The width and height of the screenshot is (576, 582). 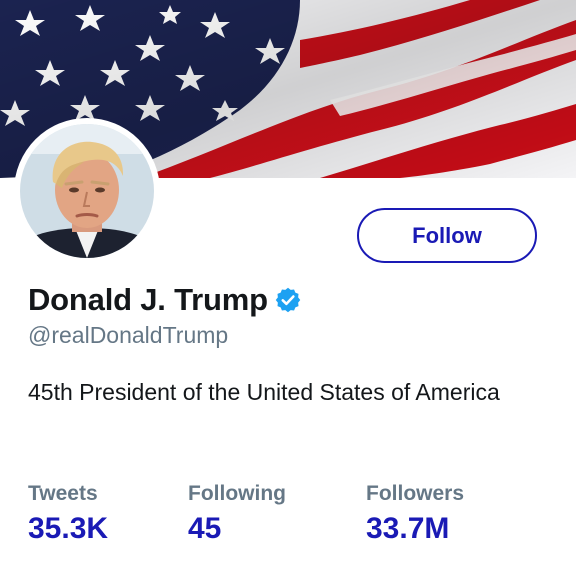 I want to click on stat-following-label: Following, so click(x=237, y=493).